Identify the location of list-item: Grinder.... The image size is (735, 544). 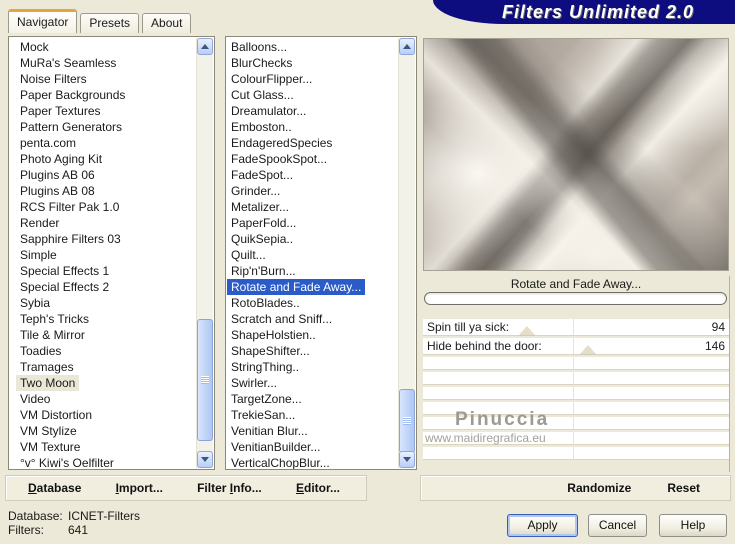
(255, 191).